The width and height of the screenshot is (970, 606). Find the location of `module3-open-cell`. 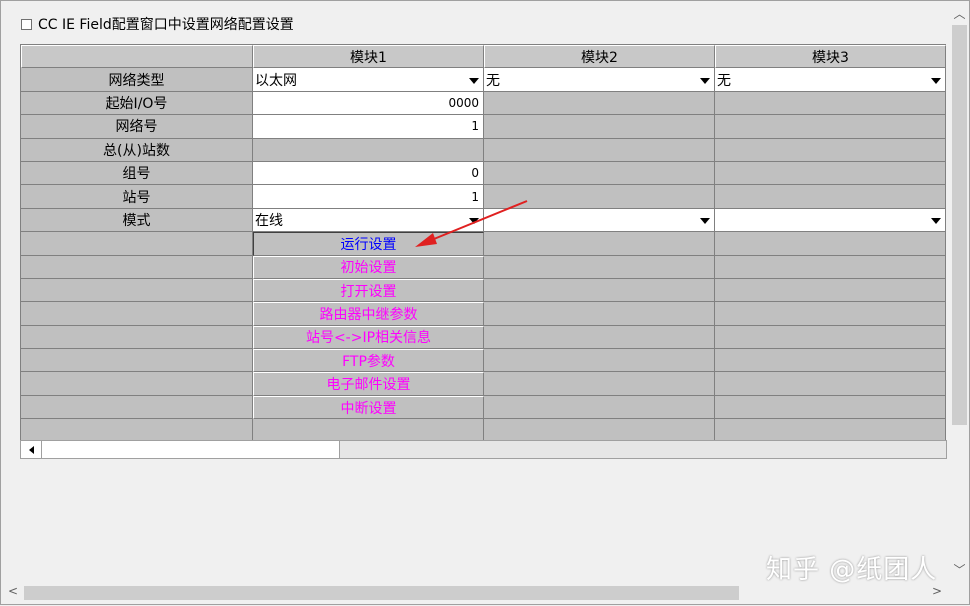

module3-open-cell is located at coordinates (830, 290).